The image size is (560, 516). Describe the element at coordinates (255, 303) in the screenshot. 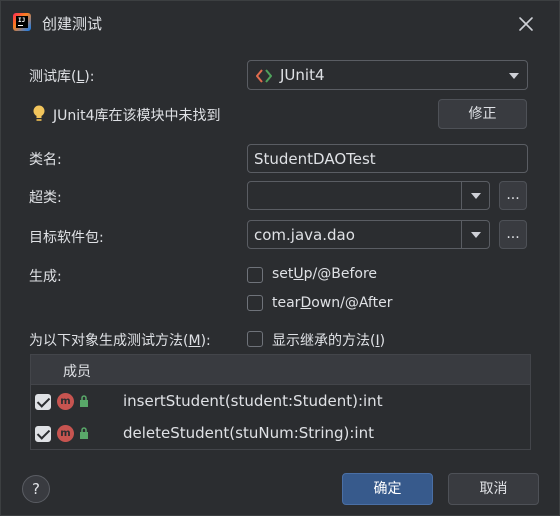

I see `teardown-checkbox` at that location.